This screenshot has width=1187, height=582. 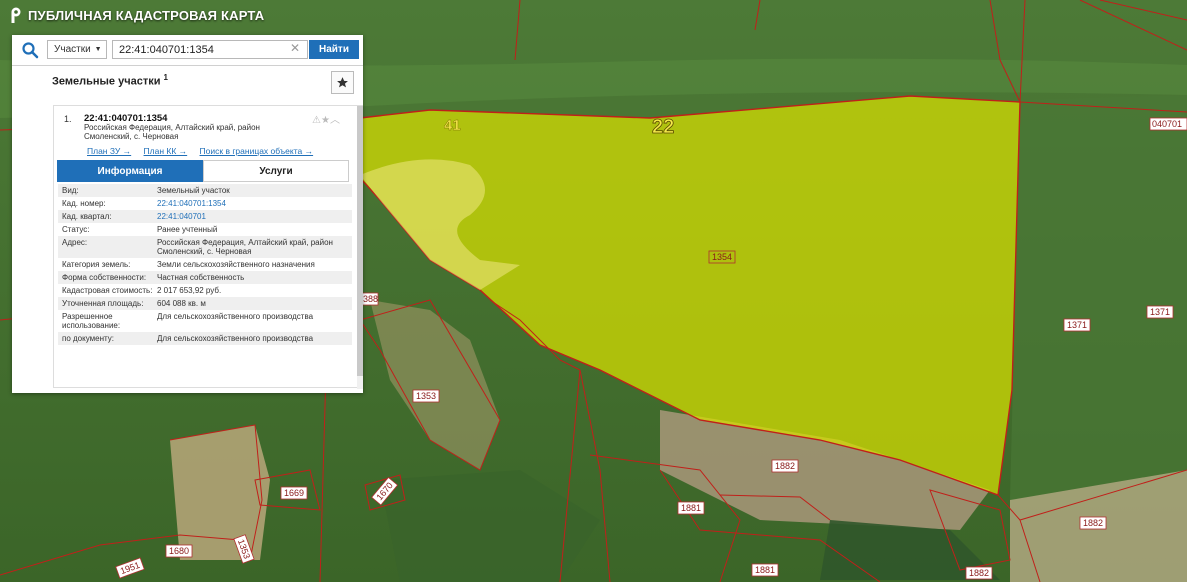 What do you see at coordinates (276, 171) in the screenshot?
I see `tab-services: Услуги` at bounding box center [276, 171].